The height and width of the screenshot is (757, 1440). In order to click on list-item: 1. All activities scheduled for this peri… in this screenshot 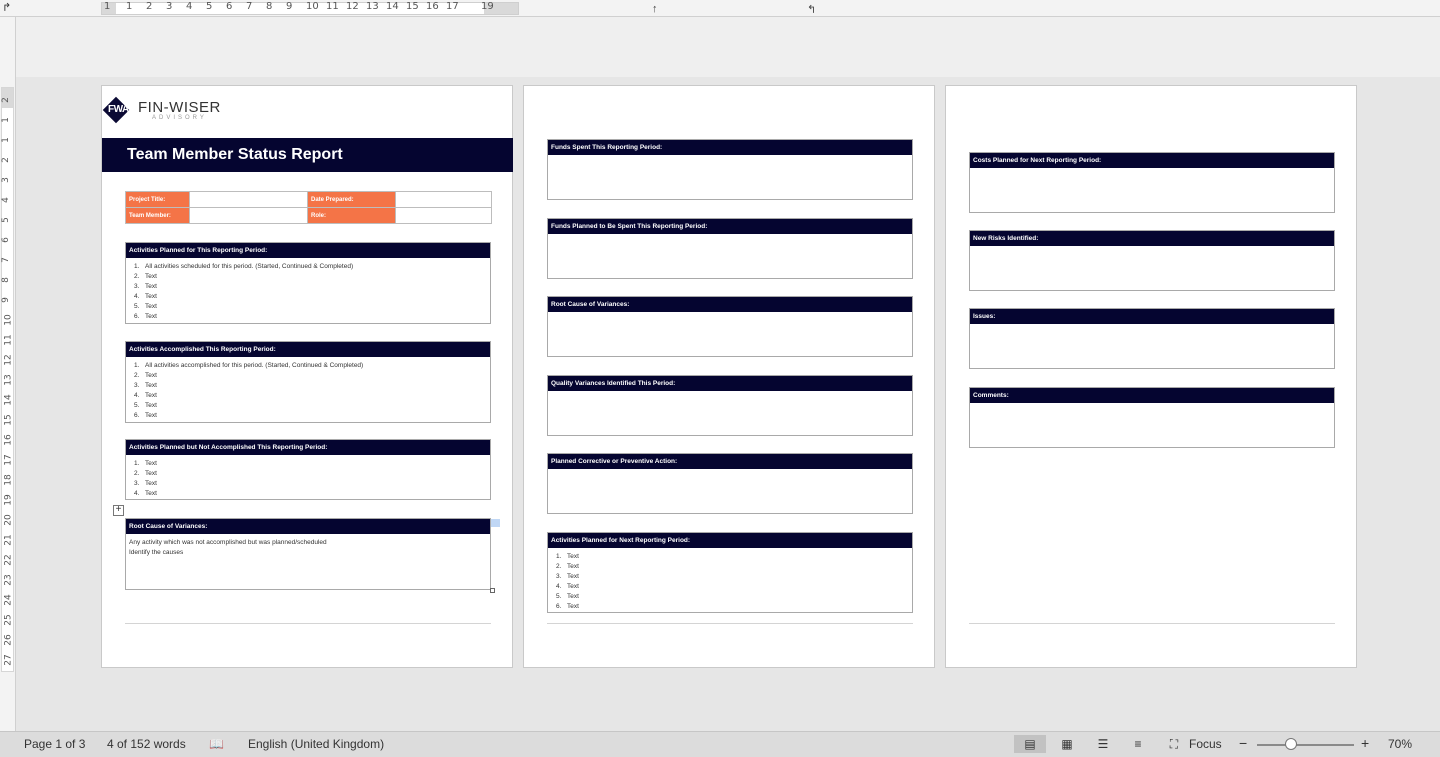, I will do `click(312, 267)`.